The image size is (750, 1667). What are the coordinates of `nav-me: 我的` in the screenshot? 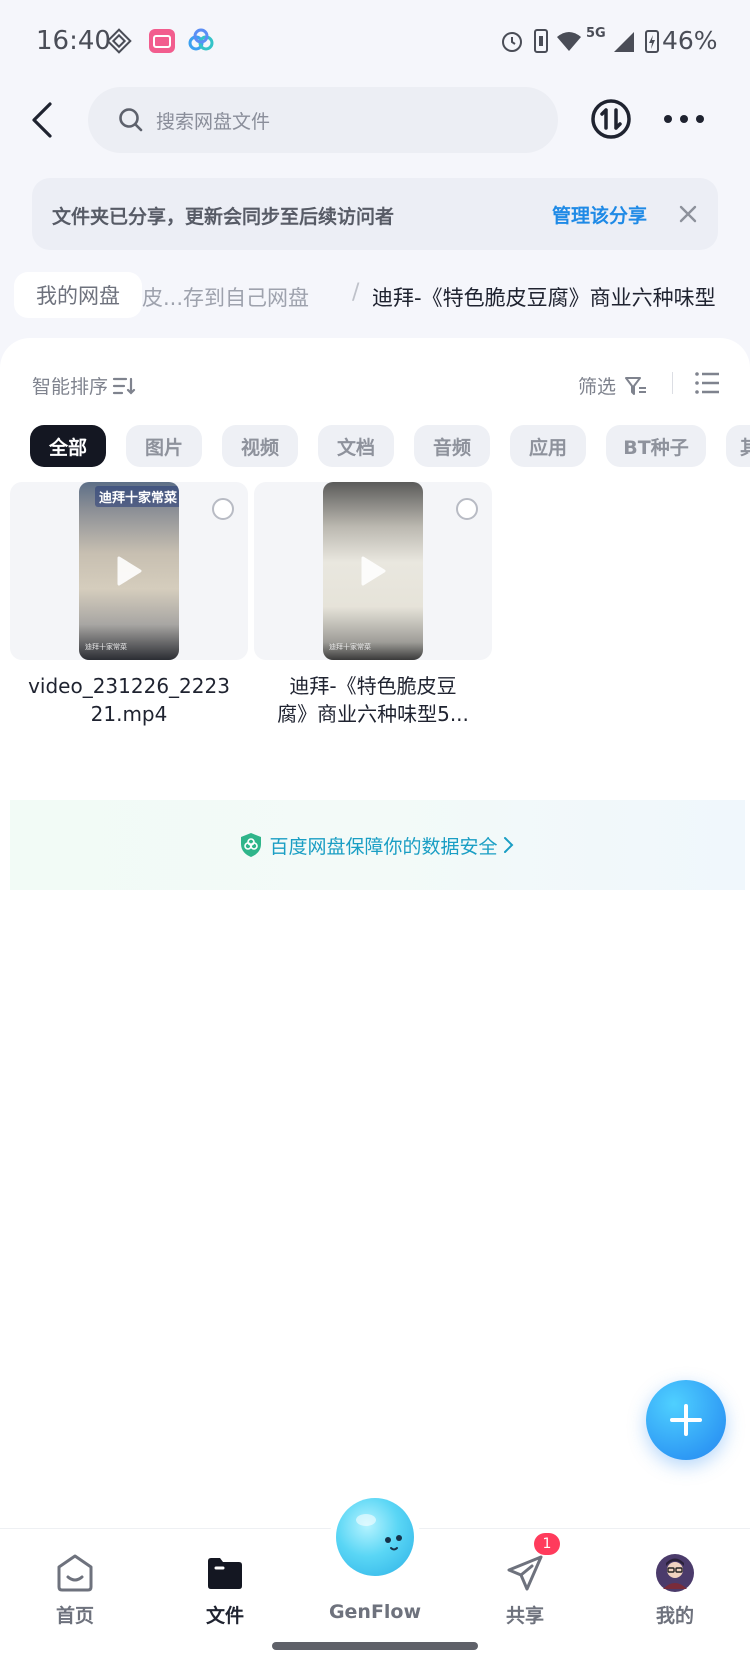 It's located at (675, 1588).